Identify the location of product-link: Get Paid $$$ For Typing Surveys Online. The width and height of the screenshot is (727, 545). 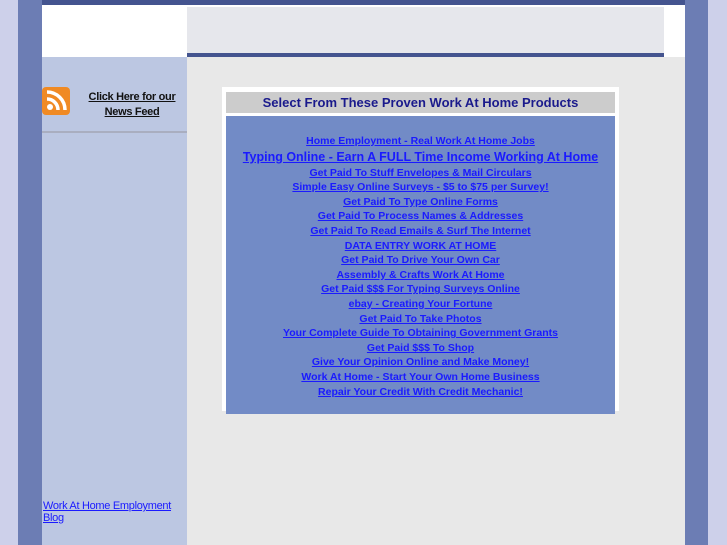
(420, 289).